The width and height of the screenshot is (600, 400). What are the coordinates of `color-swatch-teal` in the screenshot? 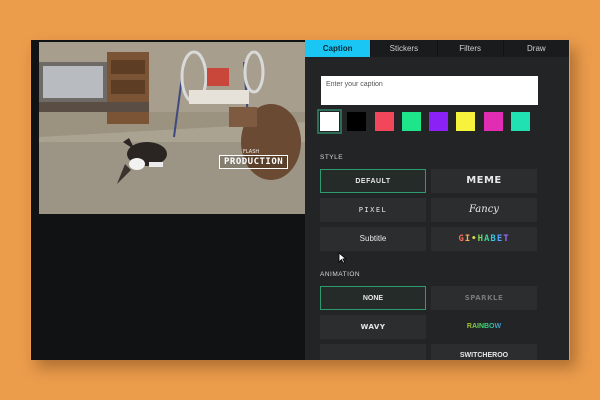 It's located at (521, 121).